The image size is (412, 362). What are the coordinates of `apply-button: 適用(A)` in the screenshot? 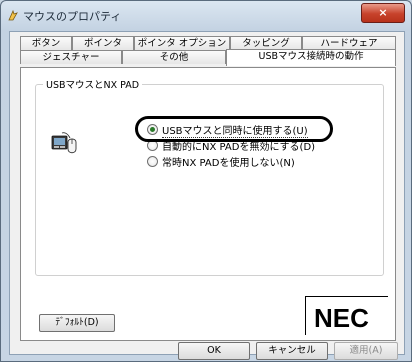 It's located at (366, 351).